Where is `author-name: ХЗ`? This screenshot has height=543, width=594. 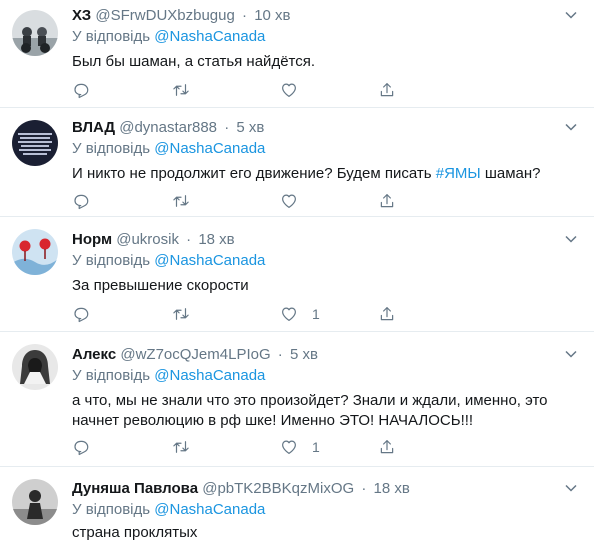 author-name: ХЗ is located at coordinates (81, 15).